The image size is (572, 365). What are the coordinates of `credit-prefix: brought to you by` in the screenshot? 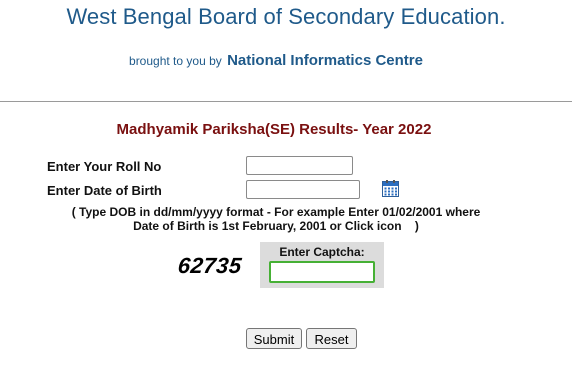 It's located at (175, 61).